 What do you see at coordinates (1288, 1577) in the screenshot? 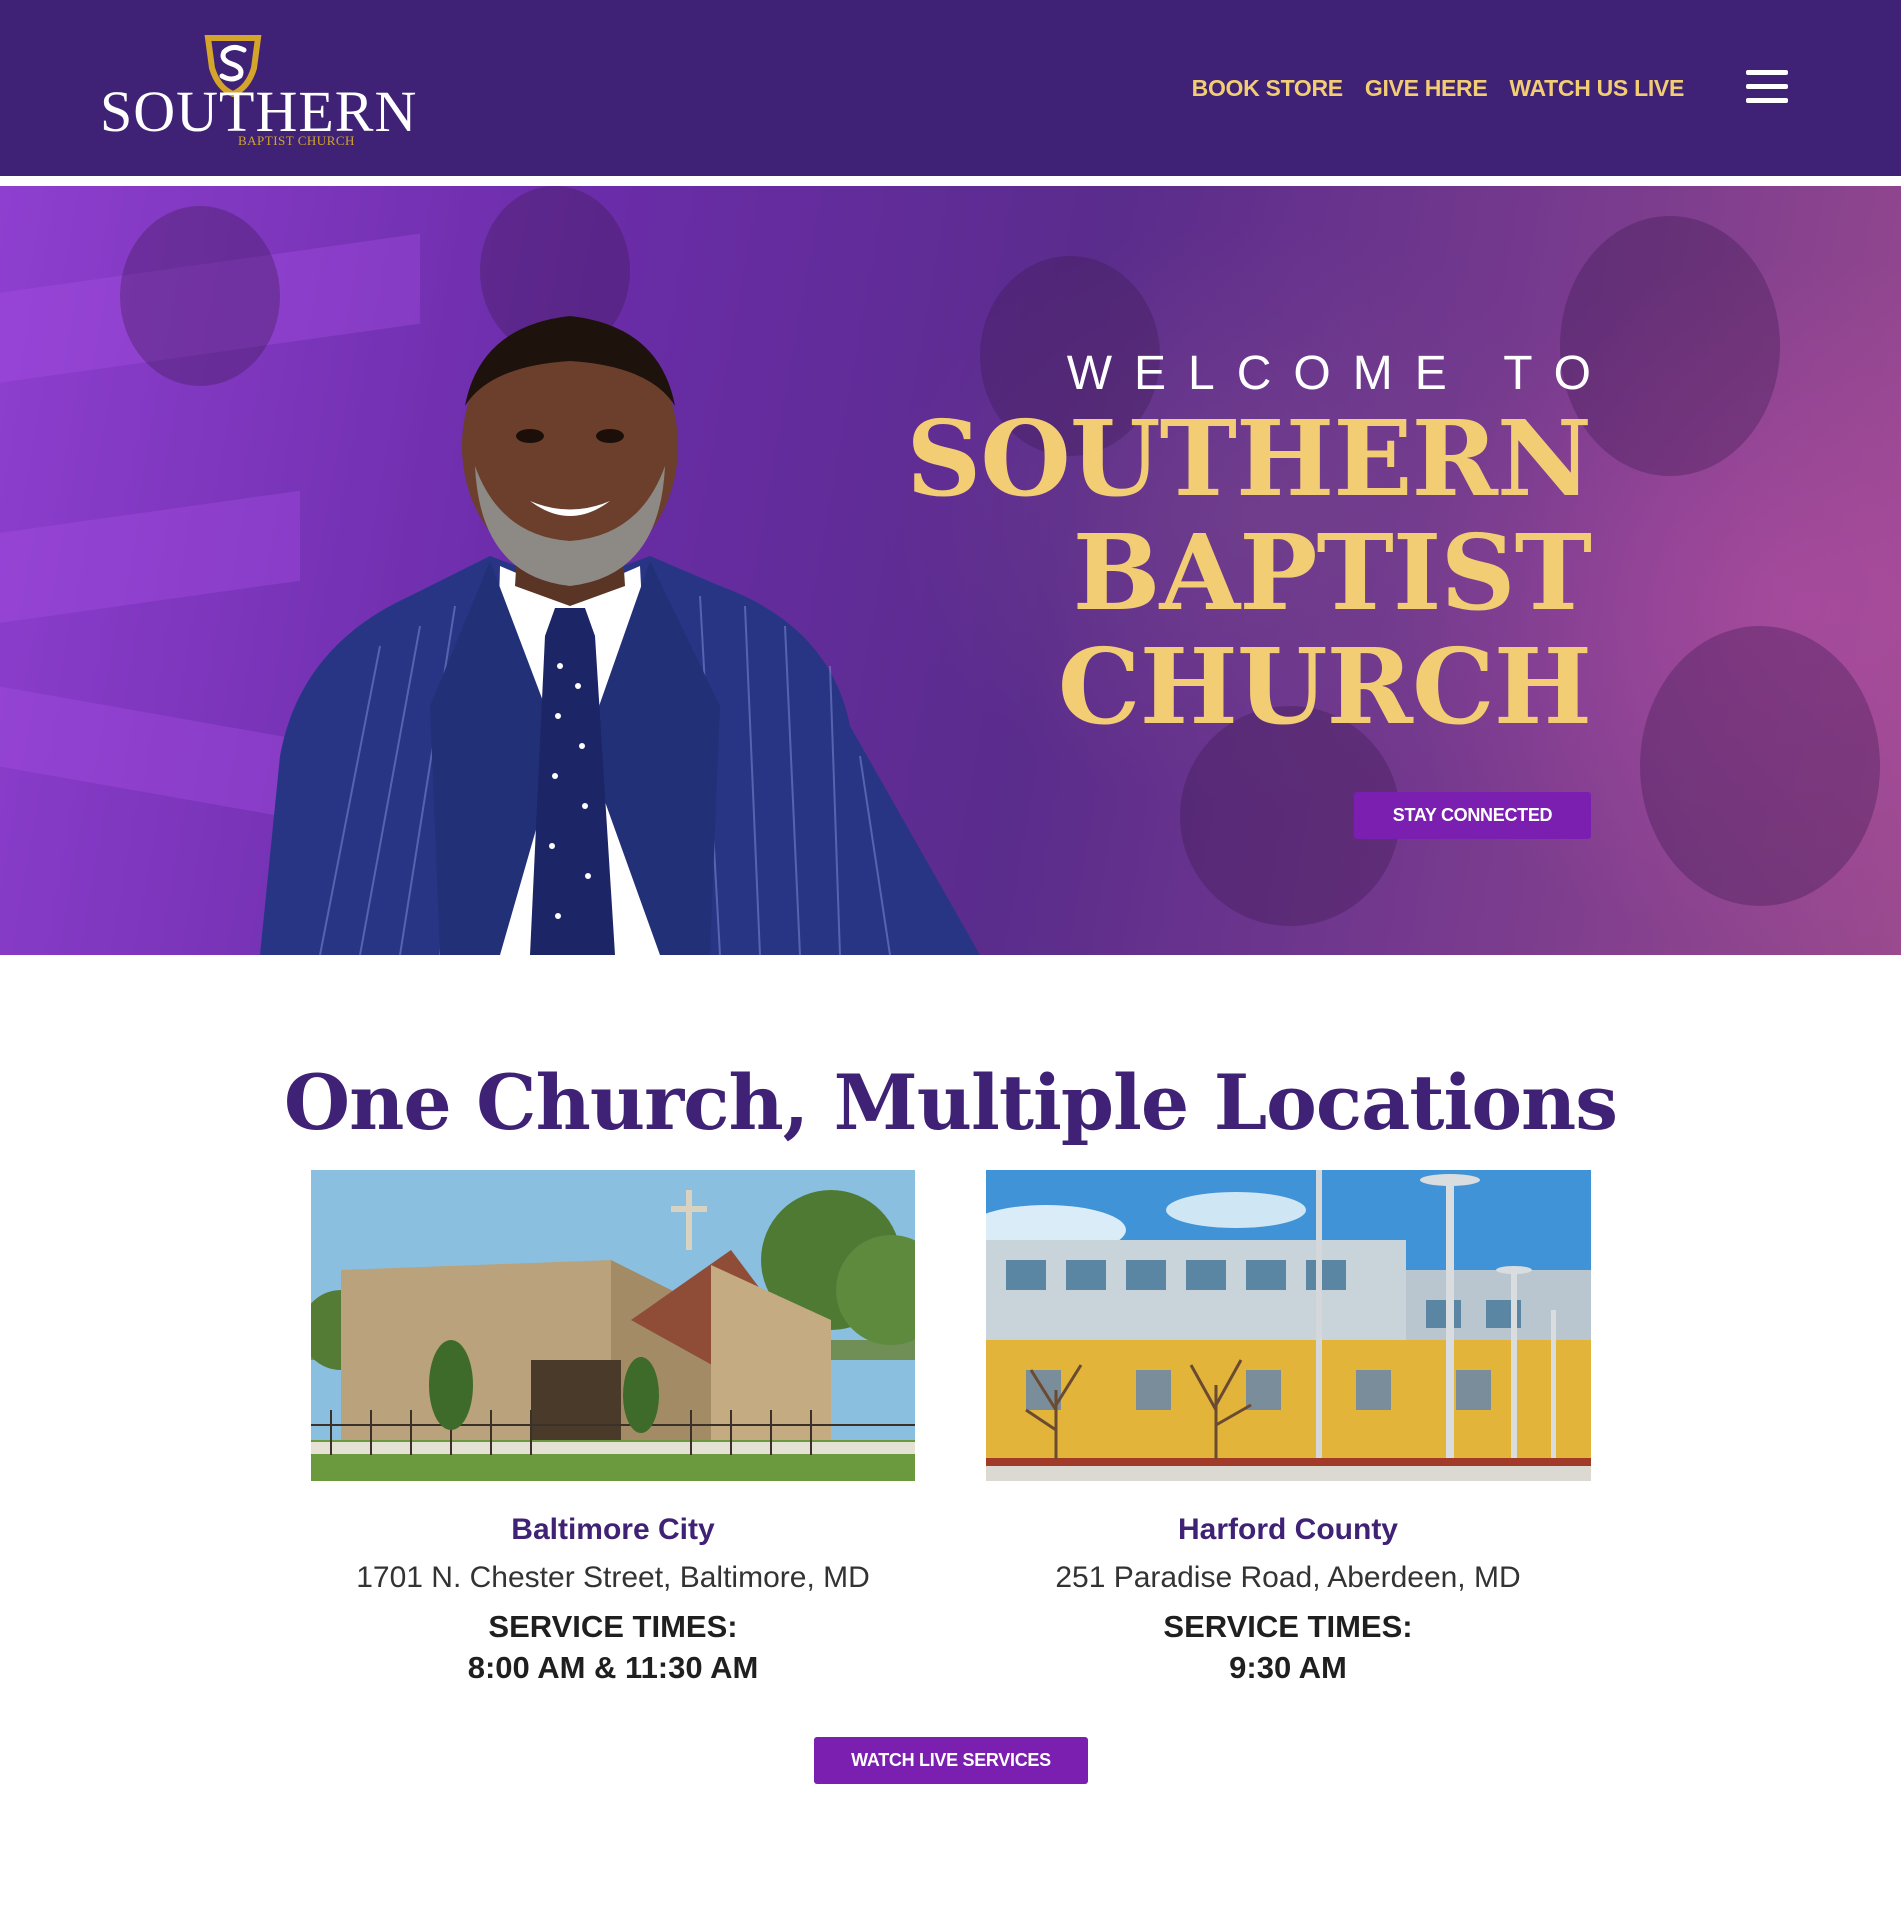
I see `location-address: 251 Paradise Road, Aberdeen, MD` at bounding box center [1288, 1577].